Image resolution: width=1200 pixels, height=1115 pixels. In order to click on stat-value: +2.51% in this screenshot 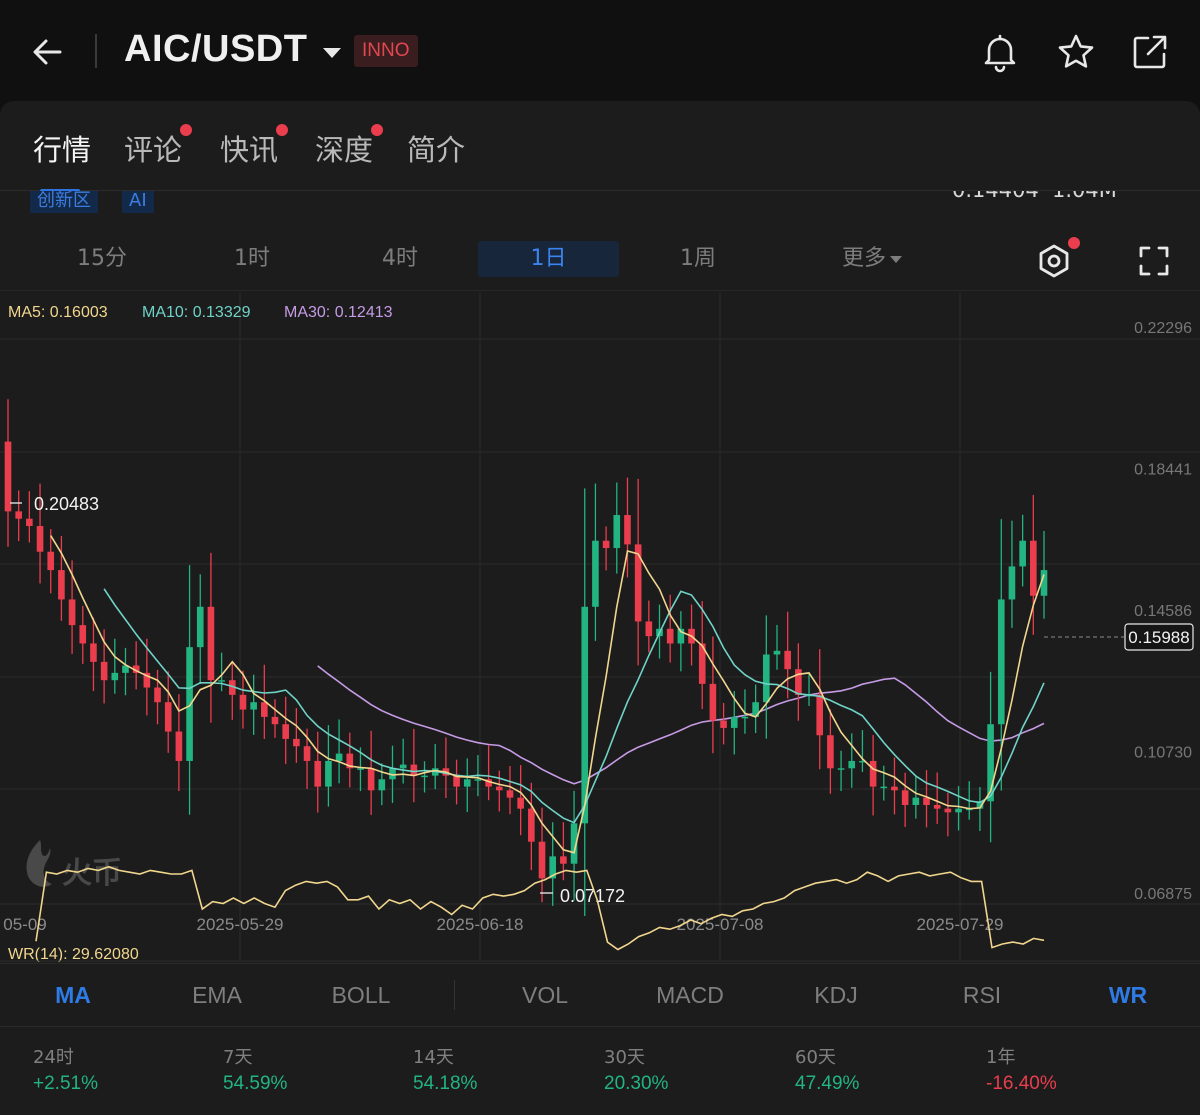, I will do `click(65, 1083)`.